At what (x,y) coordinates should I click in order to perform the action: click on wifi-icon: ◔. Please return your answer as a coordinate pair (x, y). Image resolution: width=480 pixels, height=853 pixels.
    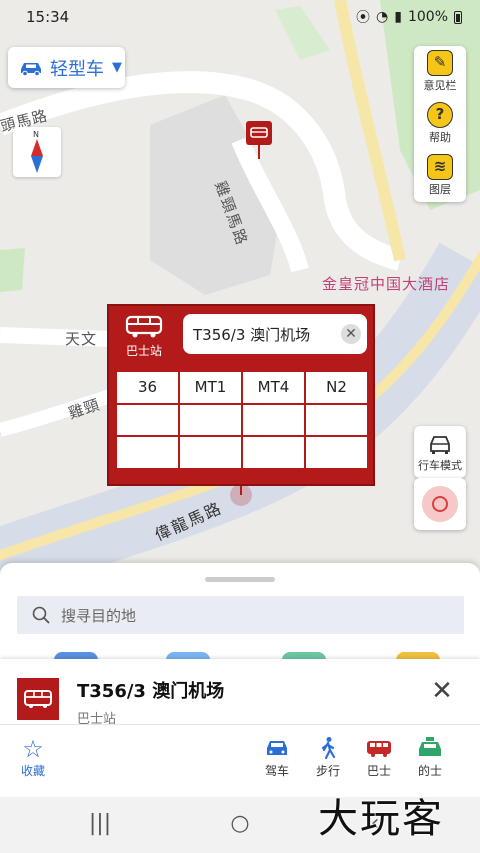
    Looking at the image, I should click on (382, 17).